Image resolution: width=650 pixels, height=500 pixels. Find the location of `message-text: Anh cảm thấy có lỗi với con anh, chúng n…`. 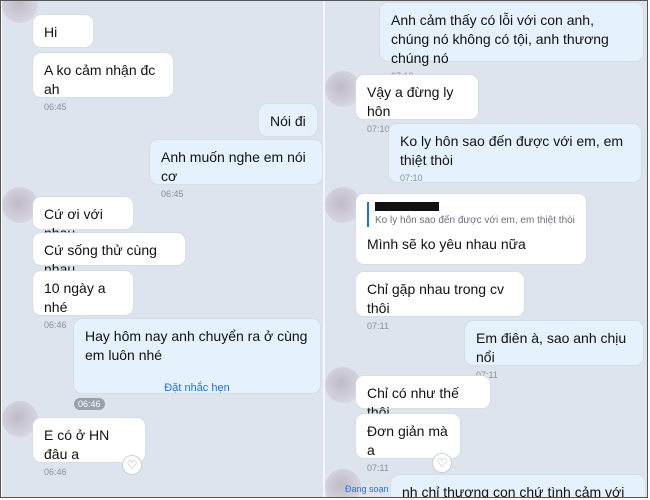

message-text: Anh cảm thấy có lỗi với con anh, chúng n… is located at coordinates (500, 39).